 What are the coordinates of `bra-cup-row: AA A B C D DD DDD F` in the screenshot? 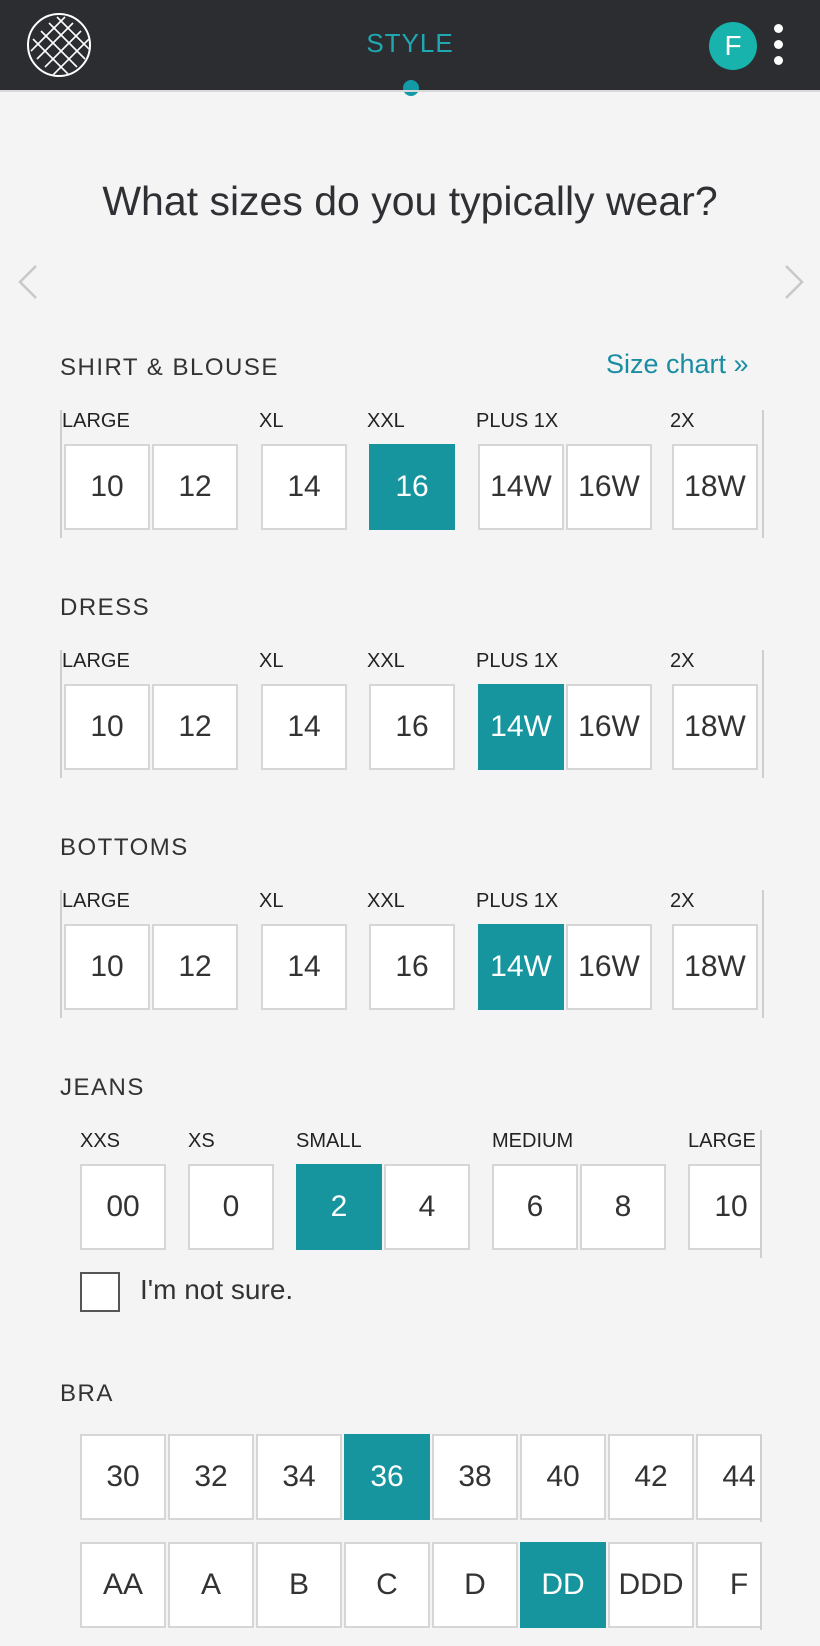 It's located at (421, 1586).